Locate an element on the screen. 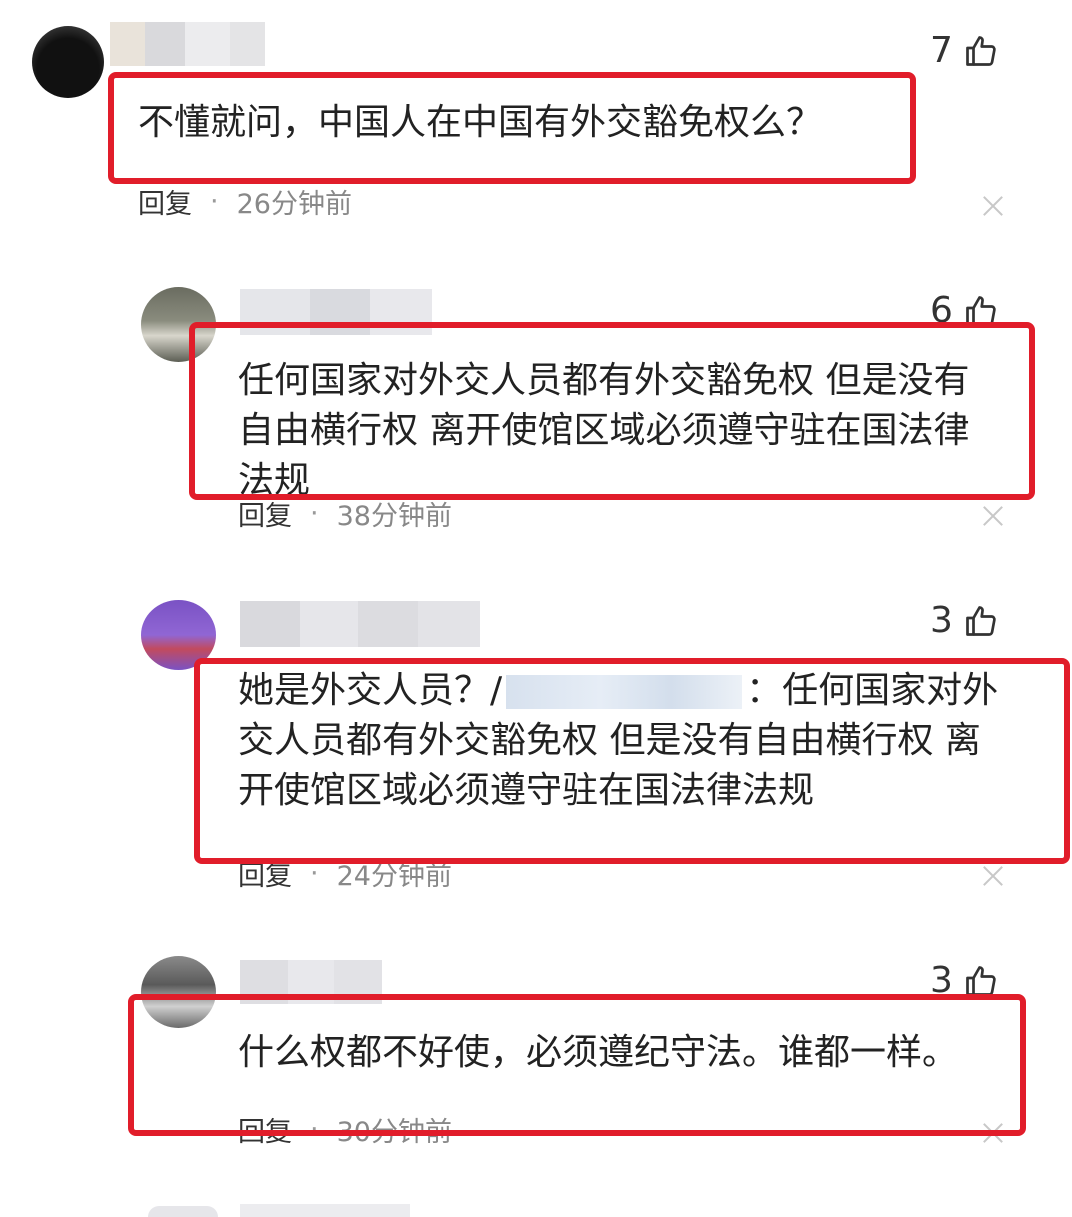 This screenshot has height=1217, width=1072. like-count: 3 is located at coordinates (941, 980).